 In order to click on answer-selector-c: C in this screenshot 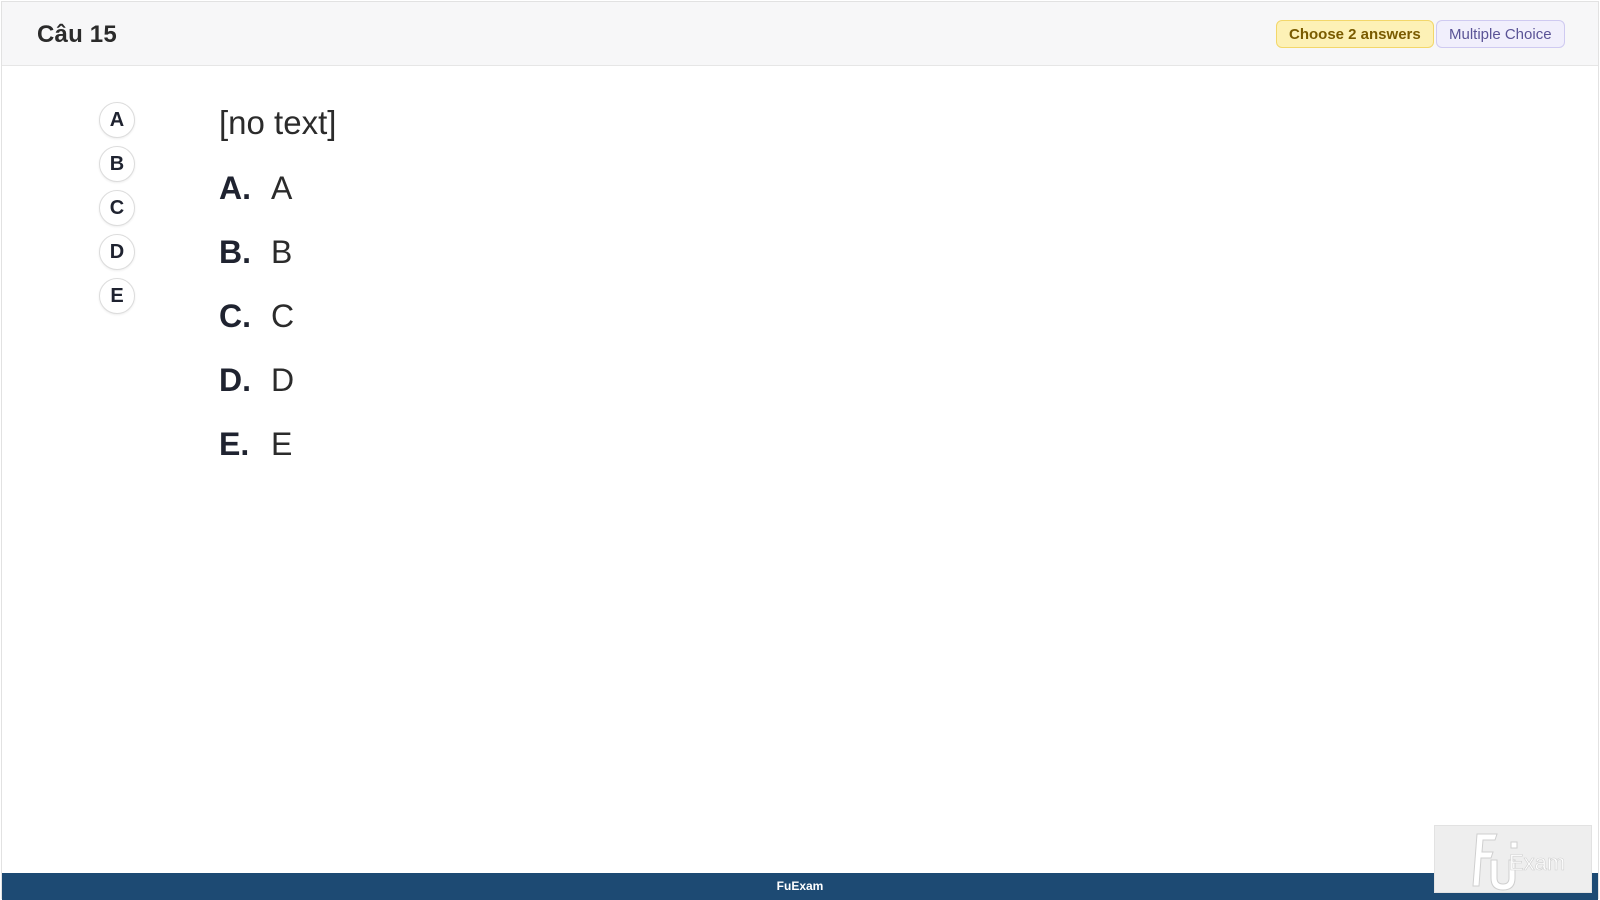, I will do `click(117, 208)`.